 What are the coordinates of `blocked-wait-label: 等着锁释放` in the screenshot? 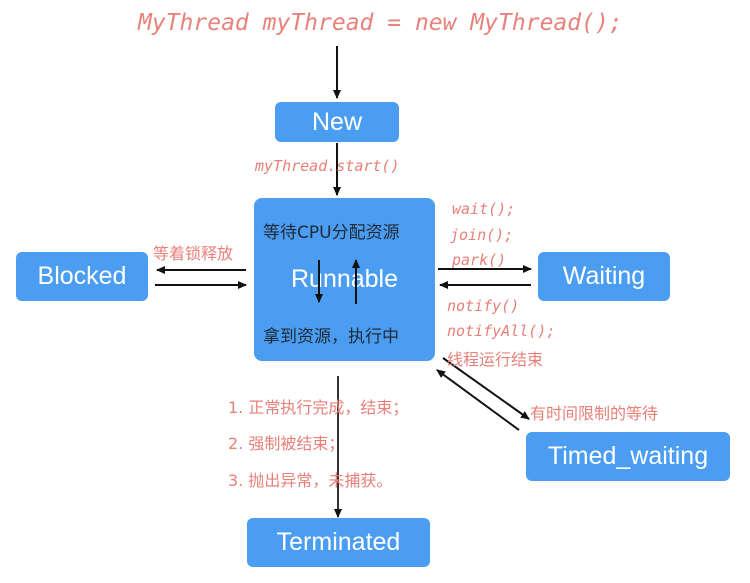 It's located at (193, 253).